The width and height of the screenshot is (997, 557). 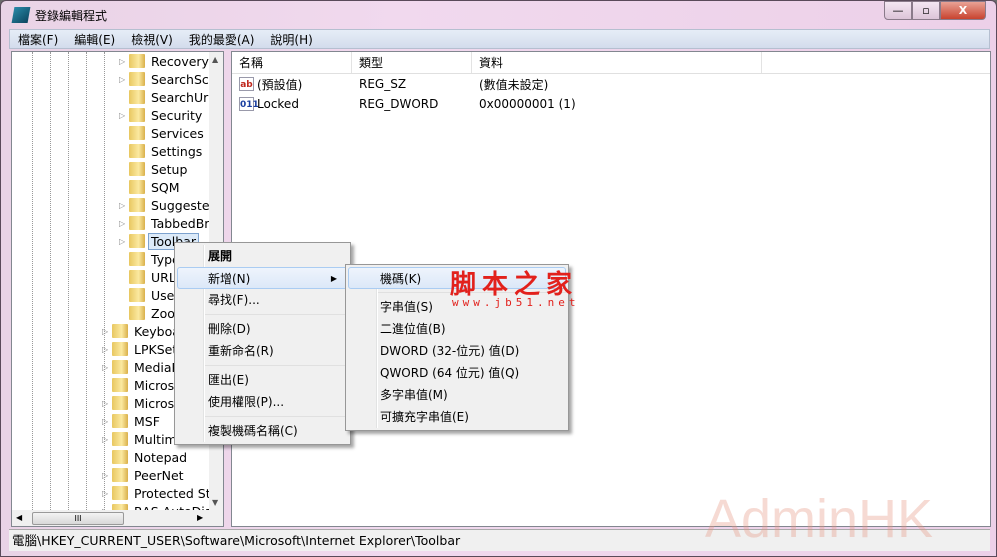 What do you see at coordinates (450, 373) in the screenshot?
I see `menu-item-label: QWORD (64 位元) 值(Q)` at bounding box center [450, 373].